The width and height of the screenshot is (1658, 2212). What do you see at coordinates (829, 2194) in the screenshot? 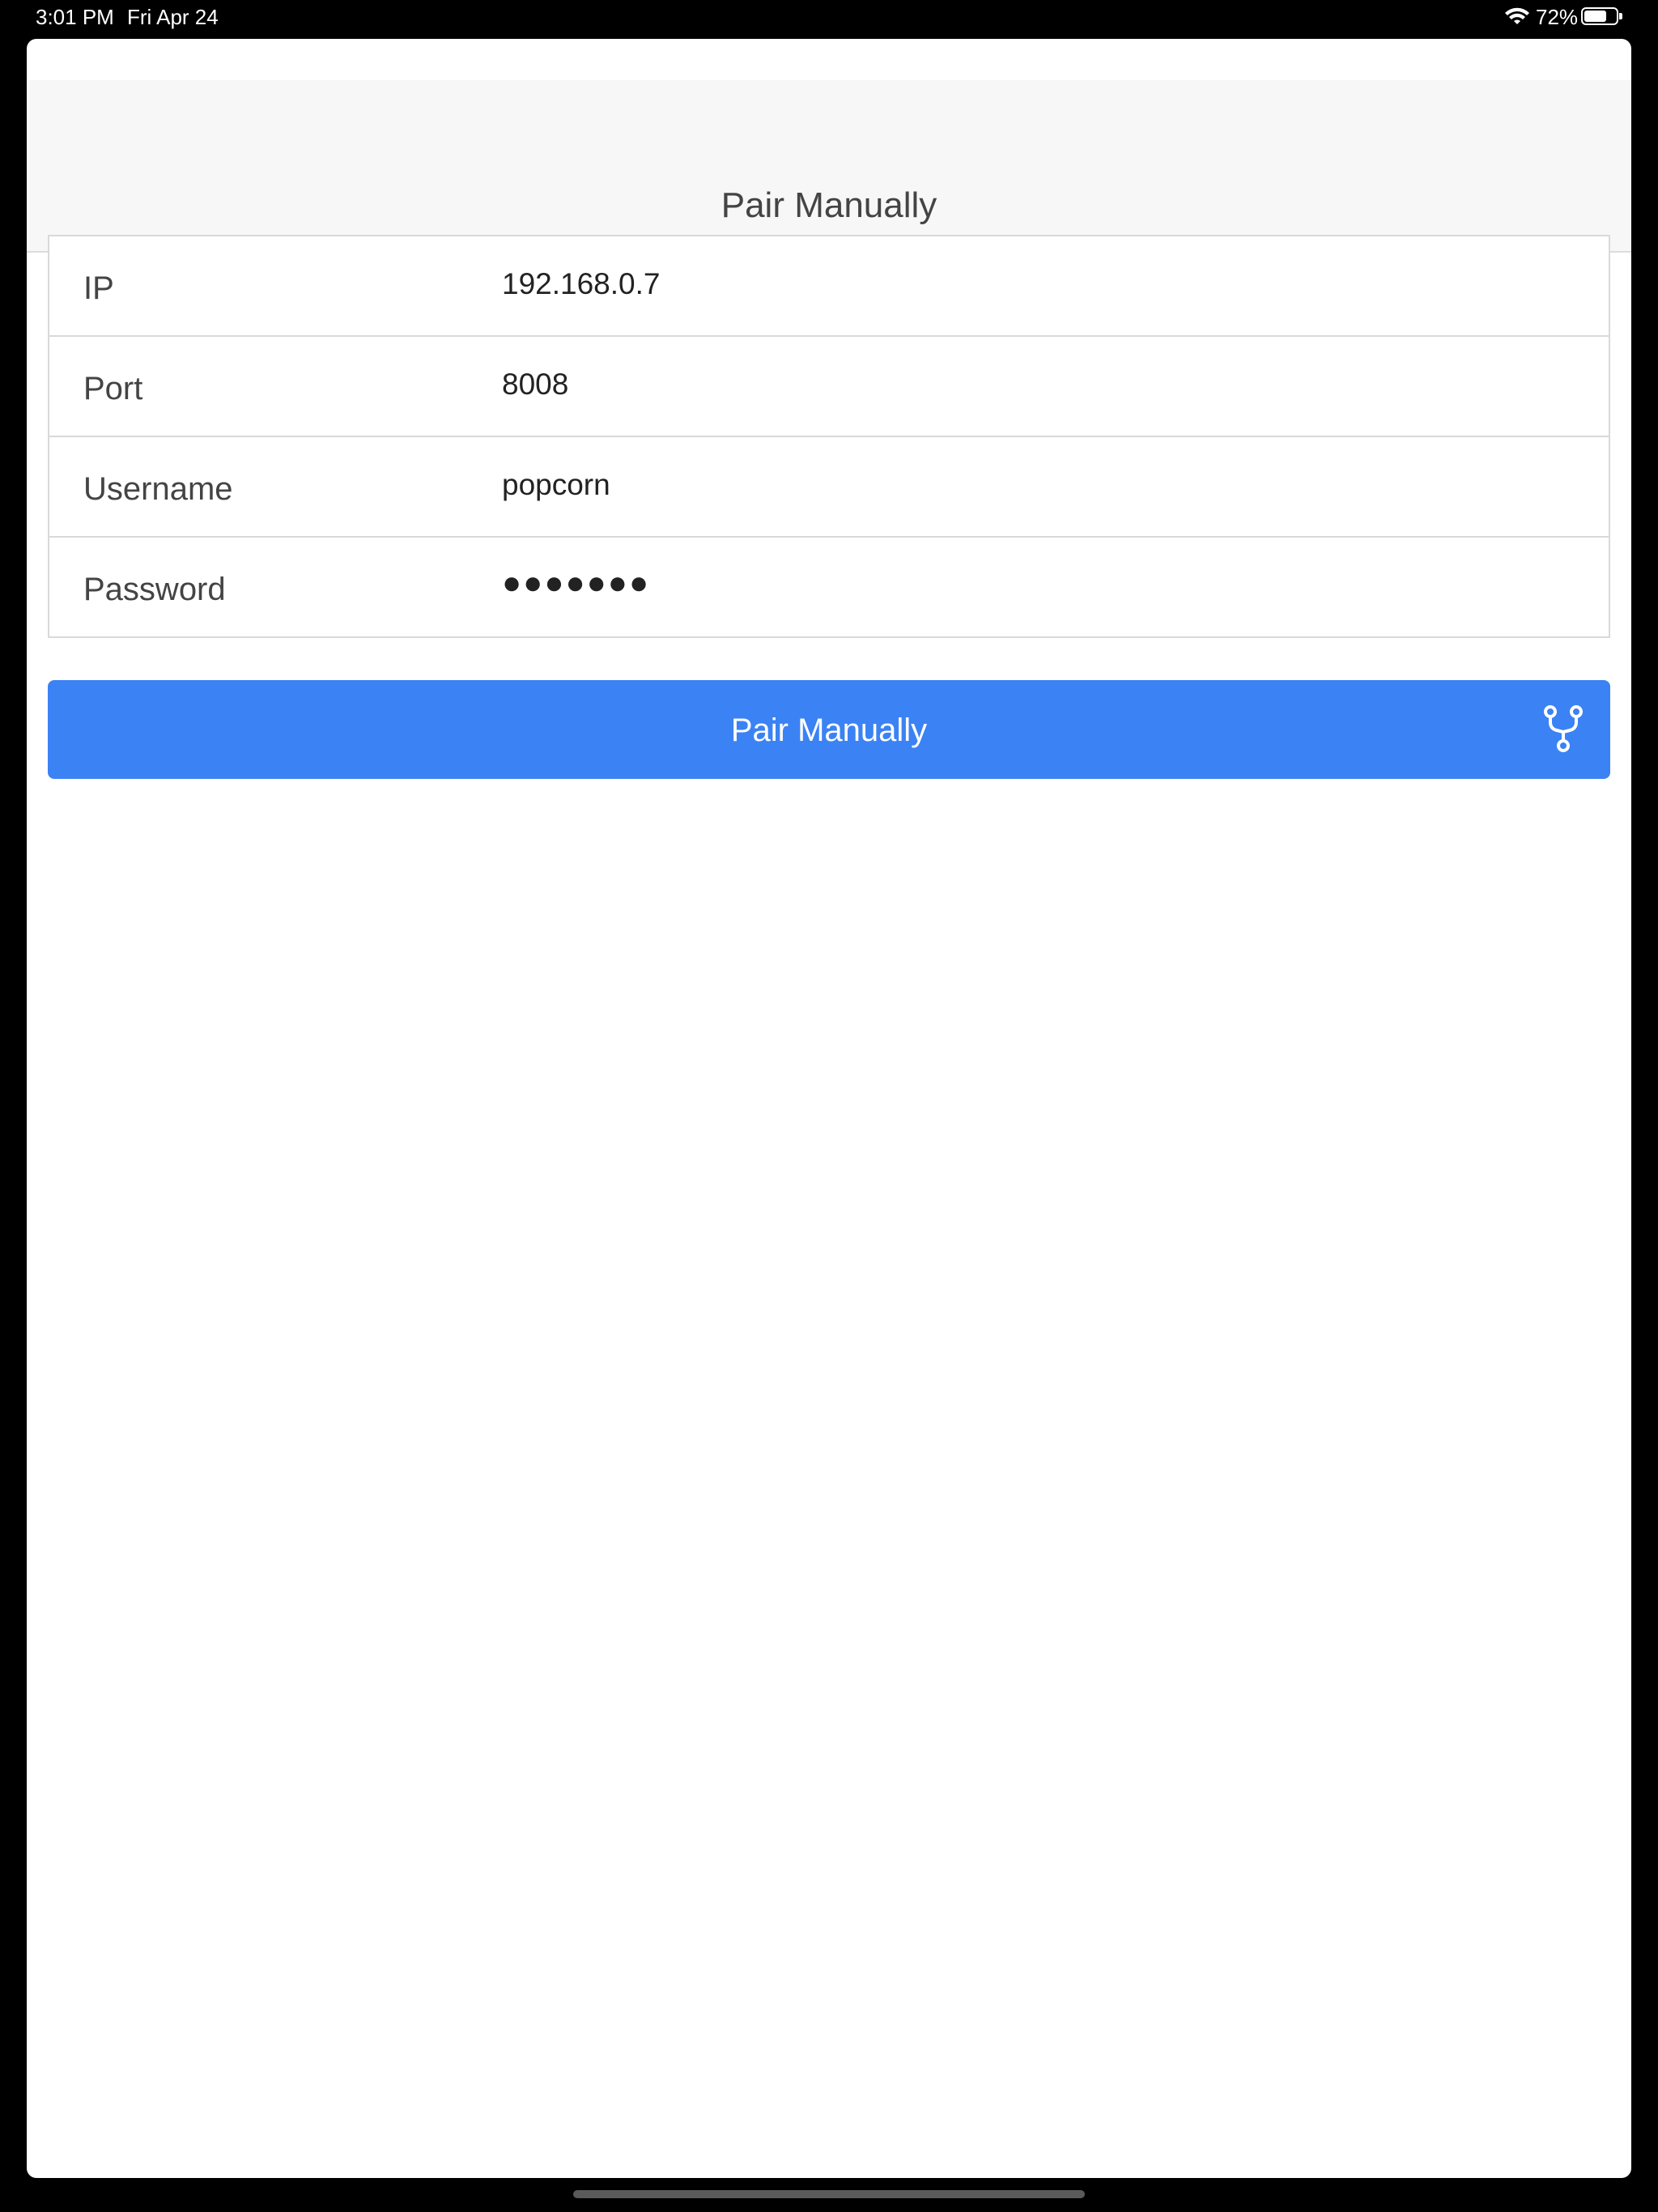
I see `home-indicator` at bounding box center [829, 2194].